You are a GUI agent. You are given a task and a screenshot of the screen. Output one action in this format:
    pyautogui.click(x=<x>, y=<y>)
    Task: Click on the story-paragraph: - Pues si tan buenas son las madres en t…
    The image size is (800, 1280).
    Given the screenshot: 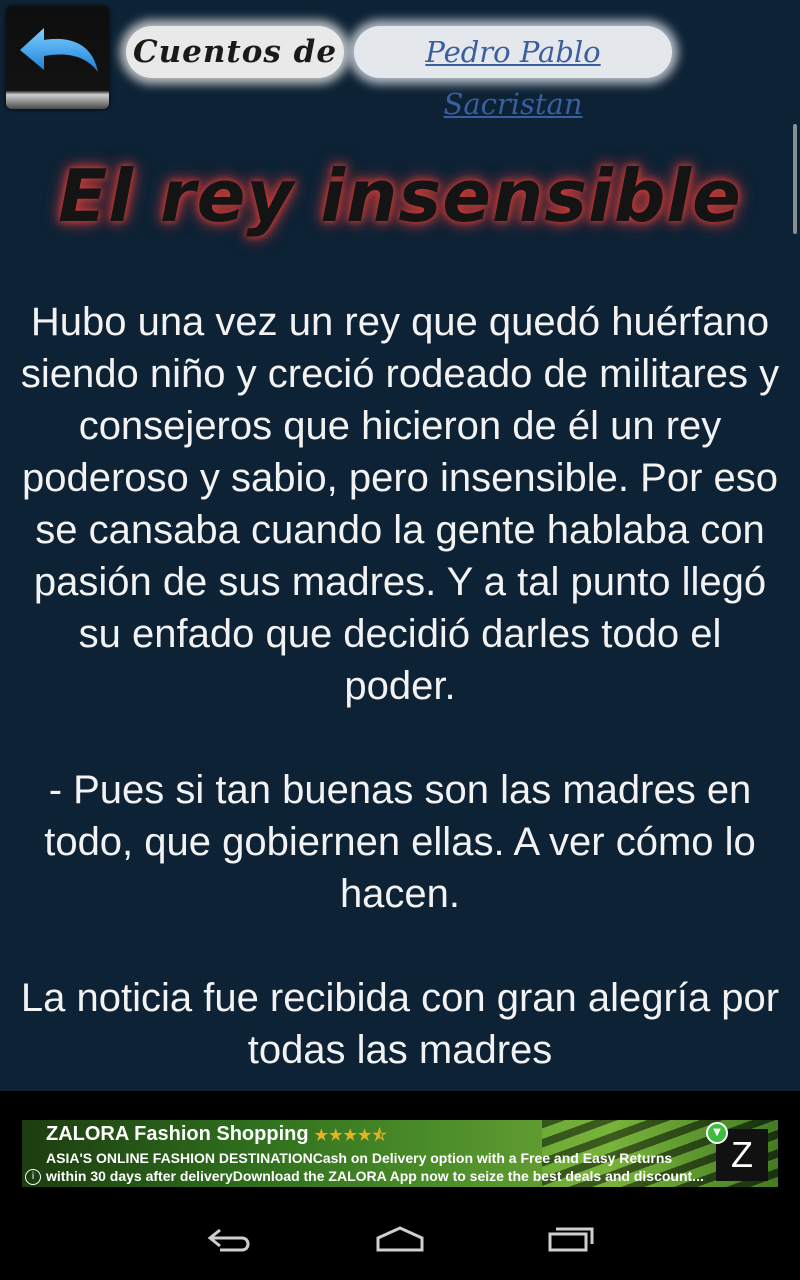 What is the action you would take?
    pyautogui.click(x=400, y=842)
    